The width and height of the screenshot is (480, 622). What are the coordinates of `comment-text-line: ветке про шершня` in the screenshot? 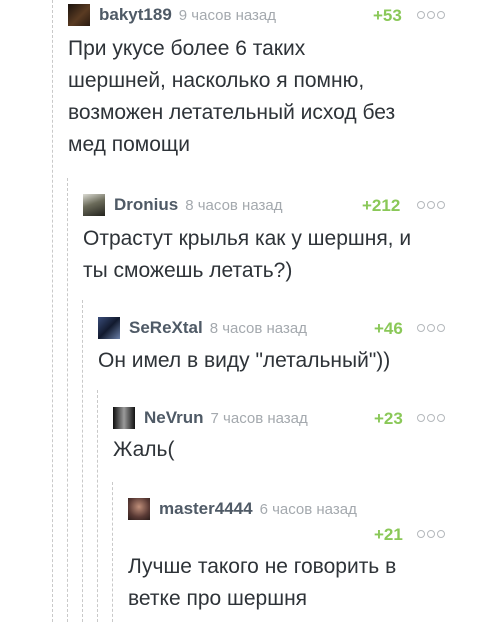 It's located at (218, 598).